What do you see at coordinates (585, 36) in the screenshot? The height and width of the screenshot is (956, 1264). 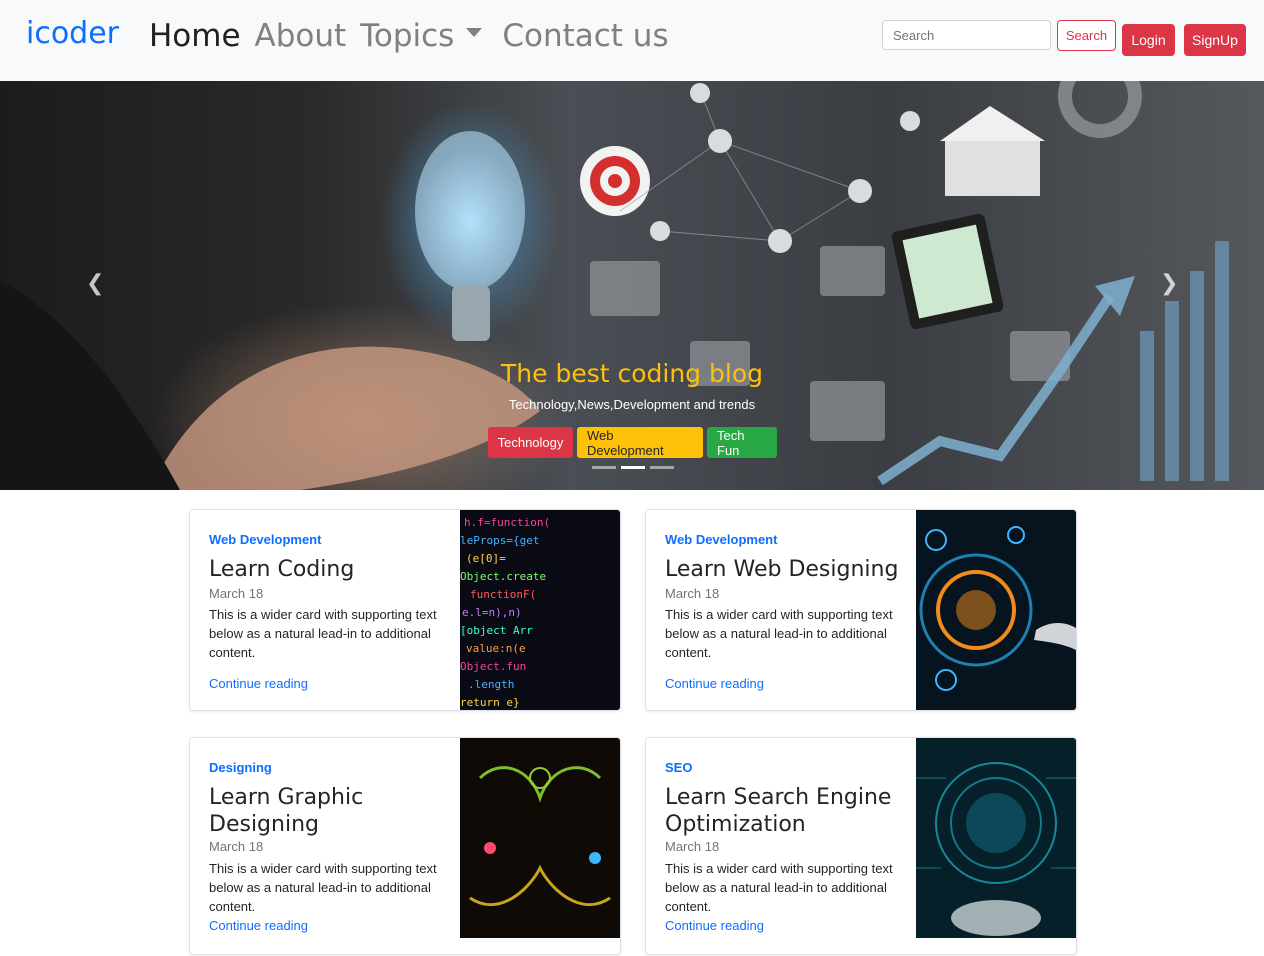 I see `nav-contact: Contact us` at bounding box center [585, 36].